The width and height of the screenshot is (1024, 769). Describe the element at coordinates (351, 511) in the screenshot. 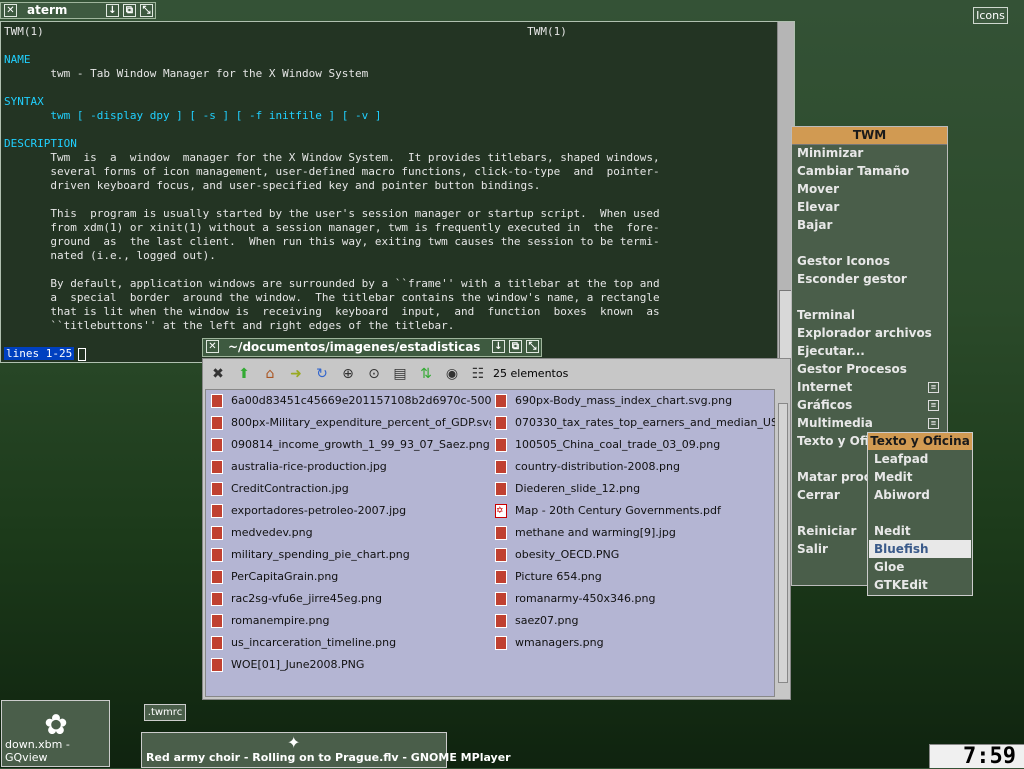

I see `file-item: exportadores-petroleo-2007.jpg` at that location.